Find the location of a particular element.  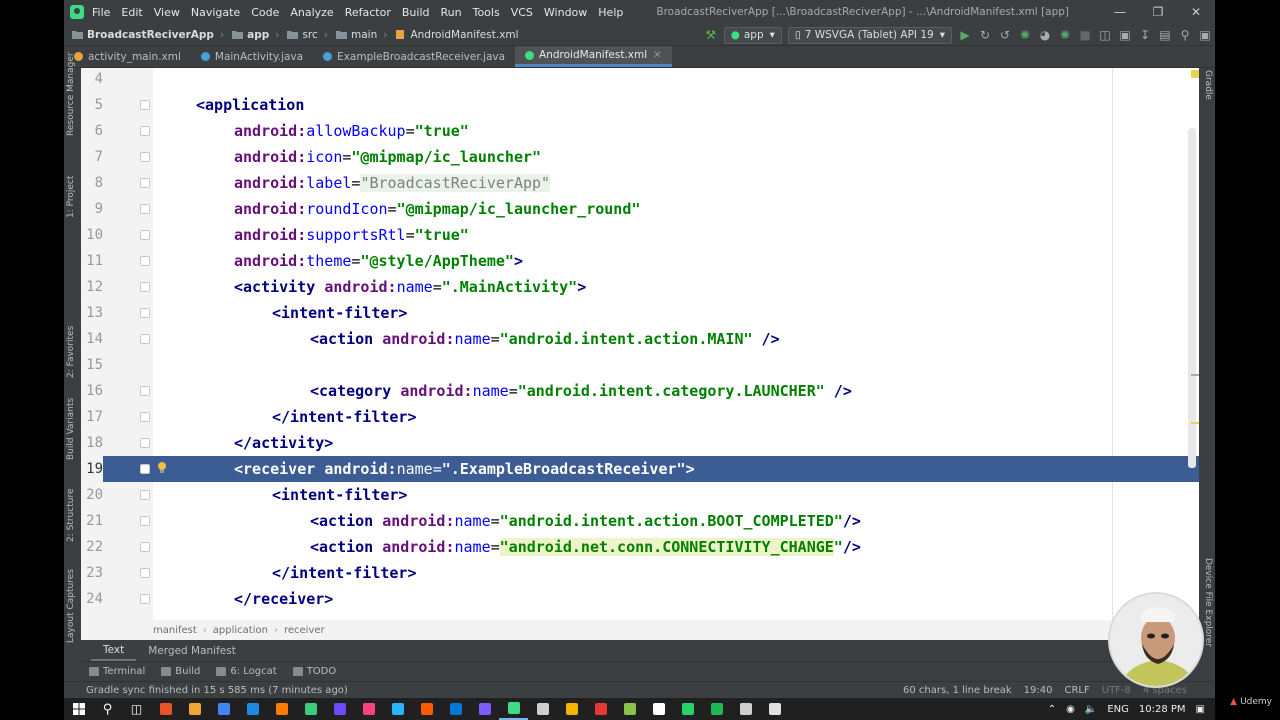

vertical-scrollbar is located at coordinates (1192, 298).